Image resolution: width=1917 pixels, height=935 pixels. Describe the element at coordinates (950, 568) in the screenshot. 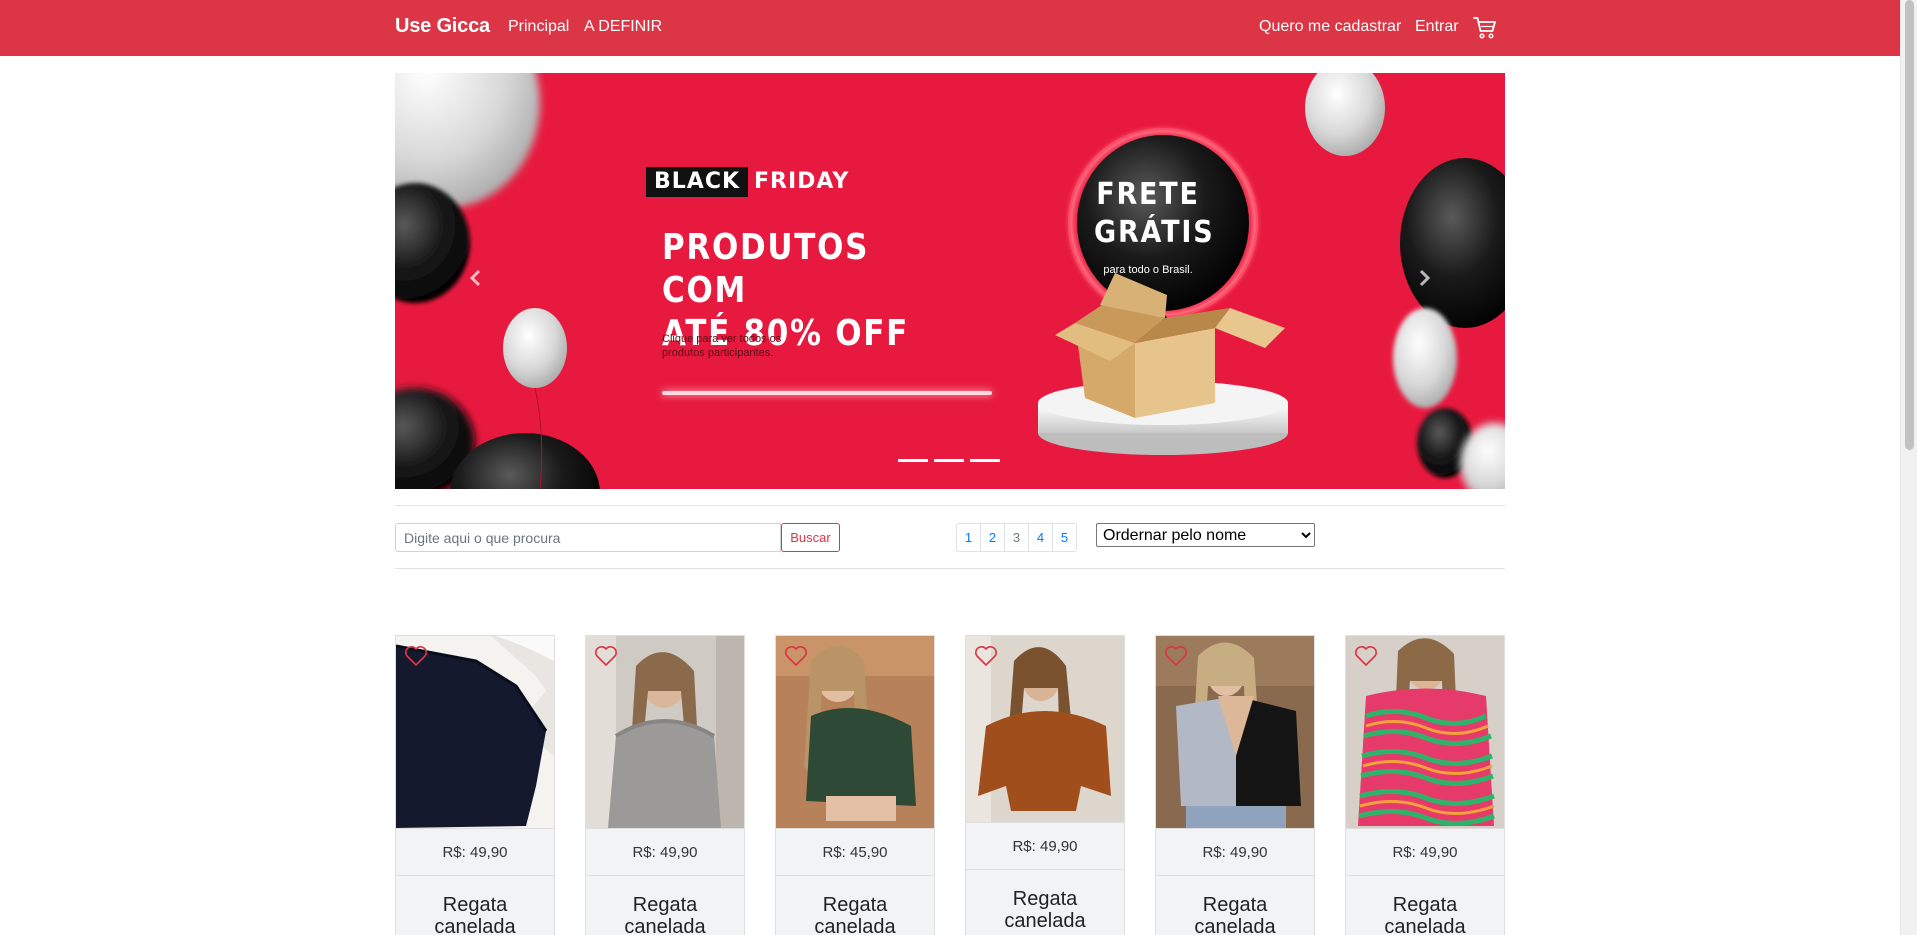

I see `divider-bottom` at that location.